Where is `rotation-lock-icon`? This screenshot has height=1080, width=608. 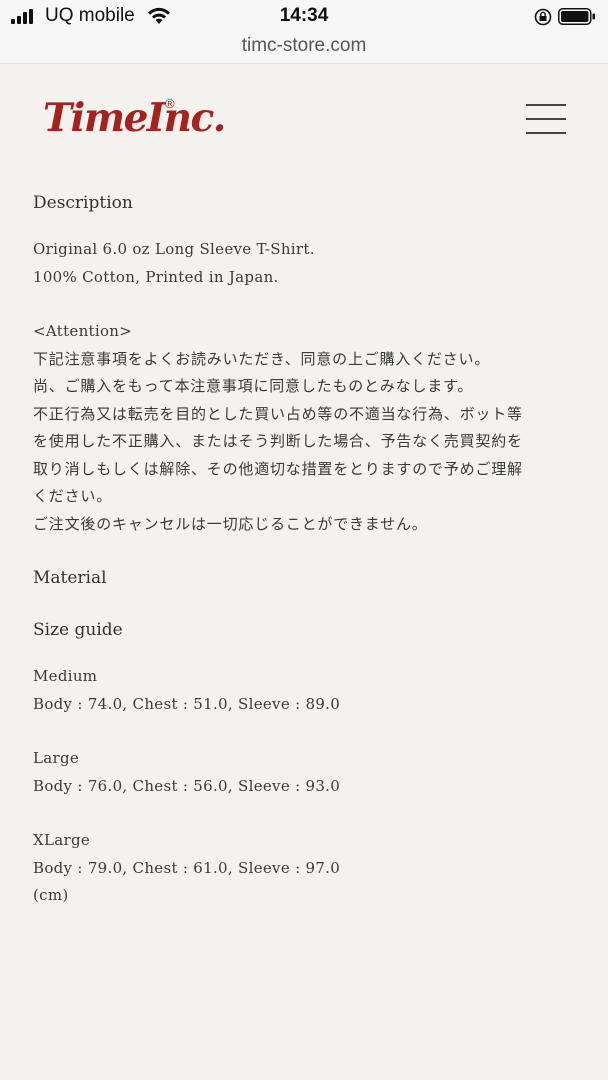
rotation-lock-icon is located at coordinates (543, 17).